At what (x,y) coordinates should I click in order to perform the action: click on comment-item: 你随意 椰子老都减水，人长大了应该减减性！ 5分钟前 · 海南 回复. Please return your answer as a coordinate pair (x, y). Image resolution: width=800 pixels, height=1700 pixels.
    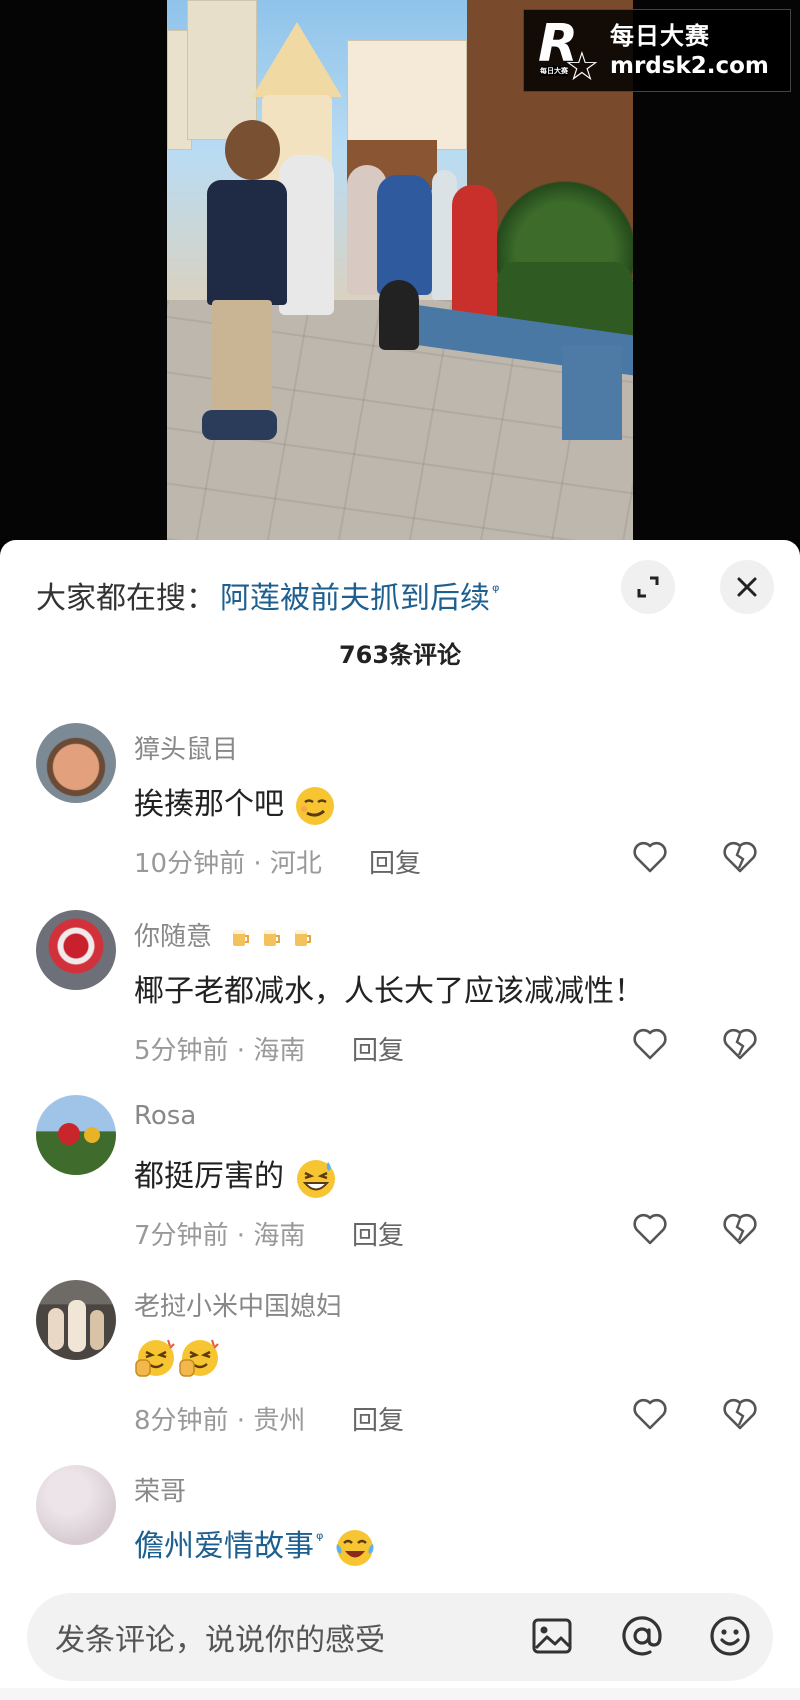
    Looking at the image, I should click on (400, 995).